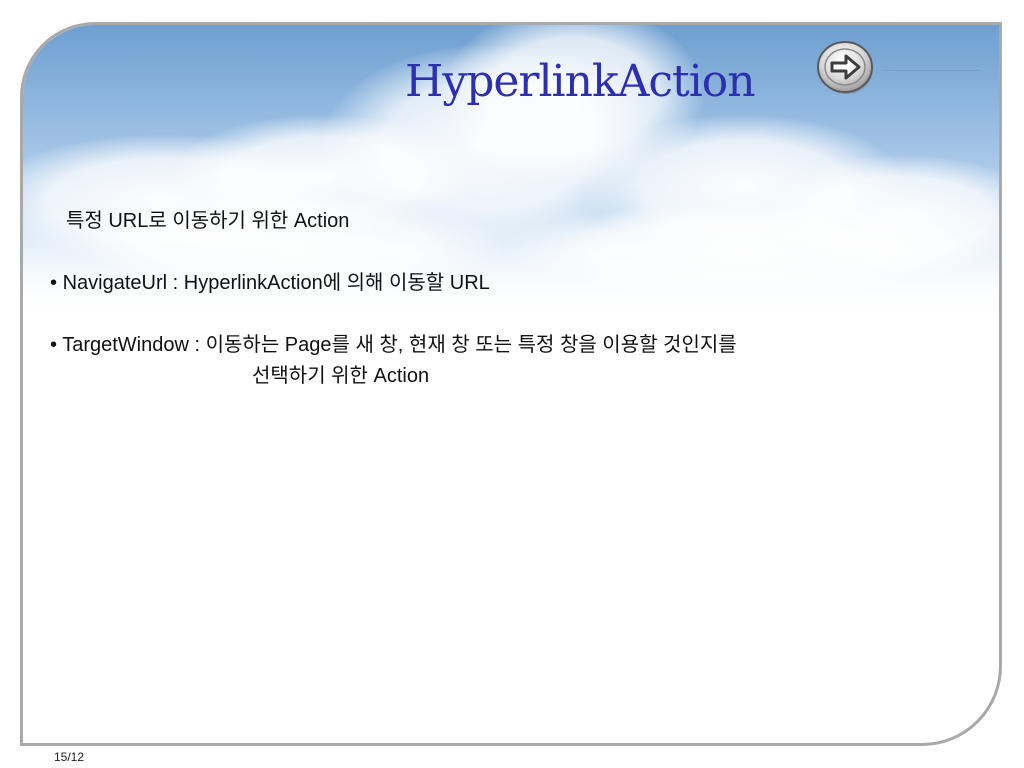  Describe the element at coordinates (131, 345) in the screenshot. I see `bullet-term: TargetWindow :` at that location.